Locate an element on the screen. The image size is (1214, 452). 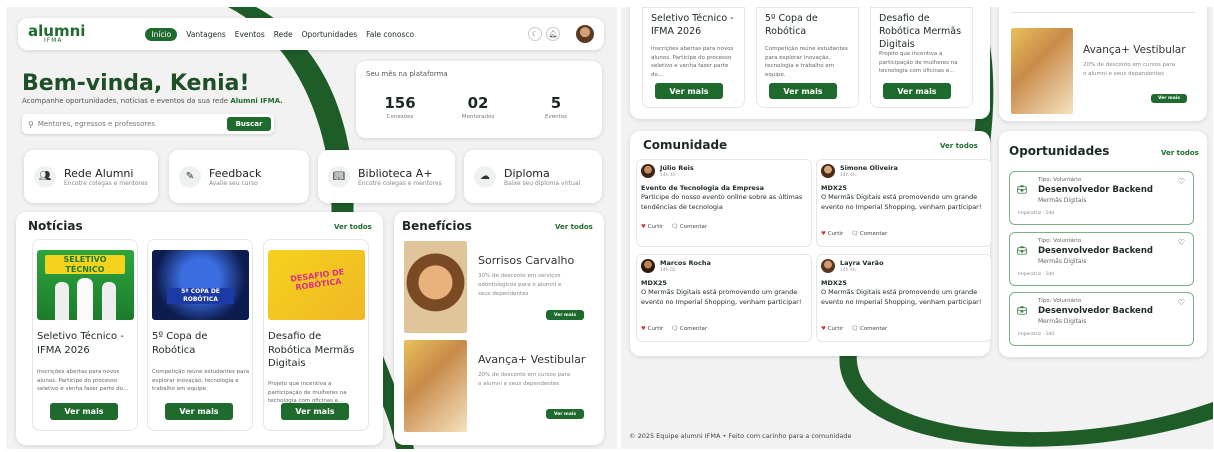
stat-value: 02 is located at coordinates (478, 103).